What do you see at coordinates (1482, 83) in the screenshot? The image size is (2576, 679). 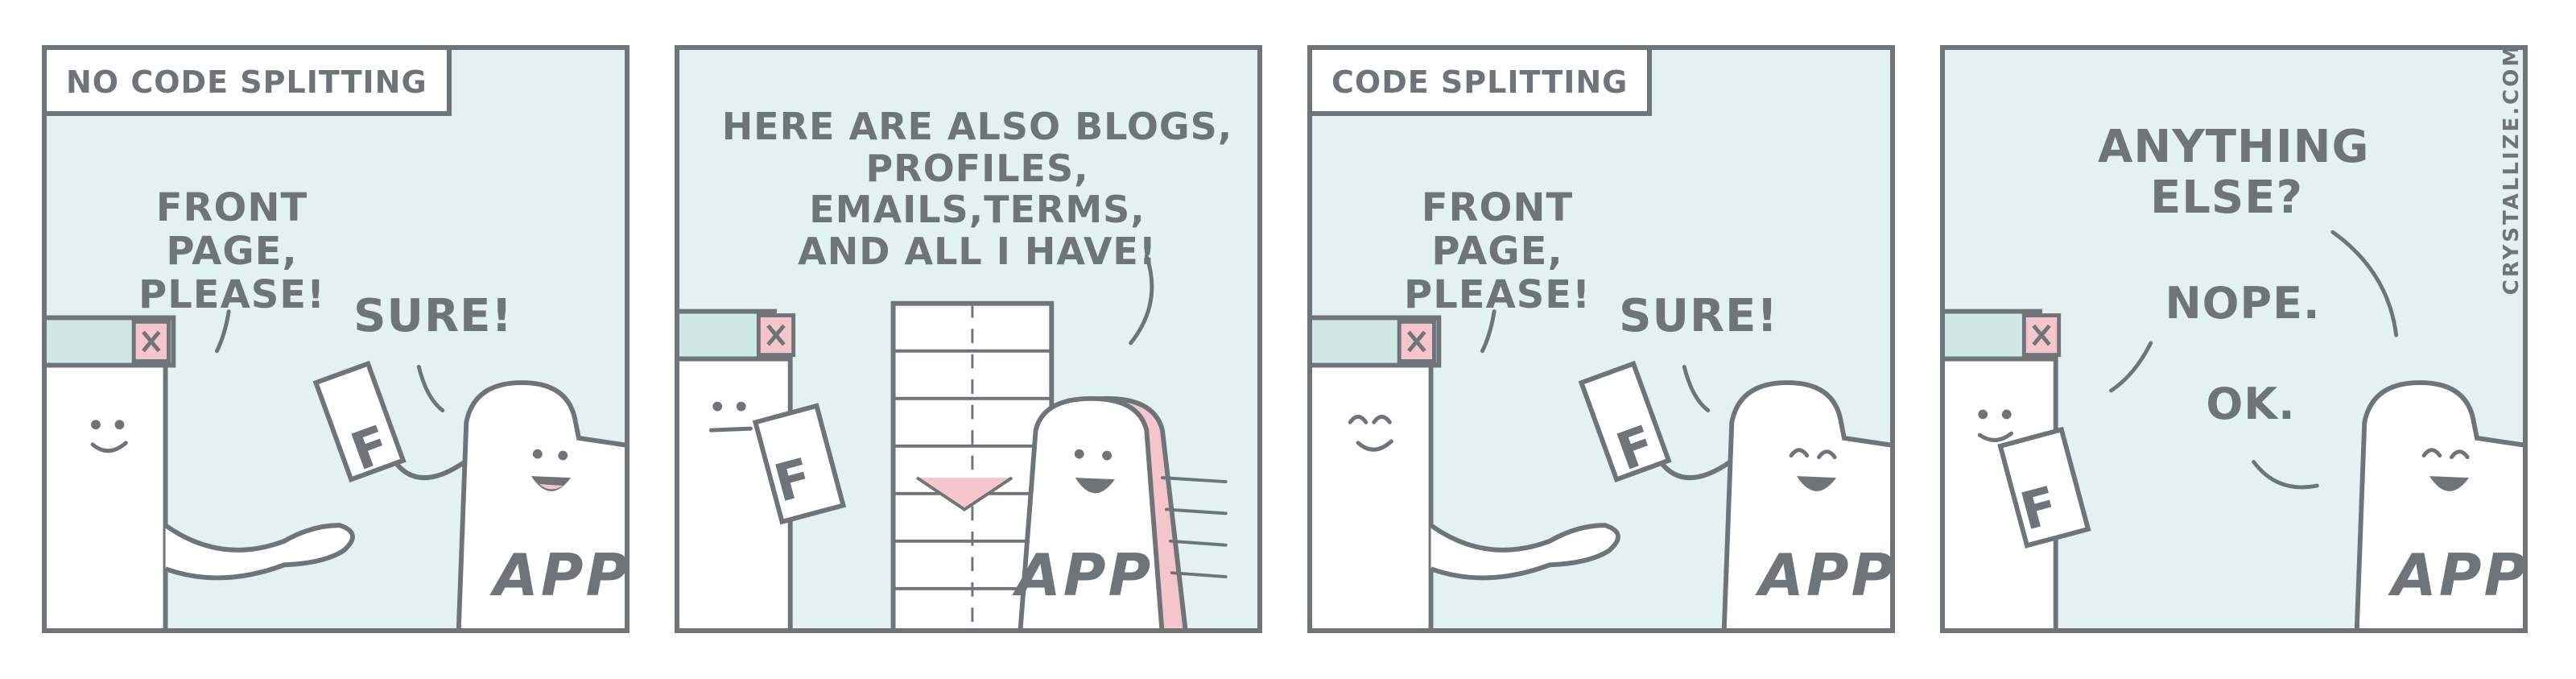 I see `panel-label: CODE SPLITTING` at bounding box center [1482, 83].